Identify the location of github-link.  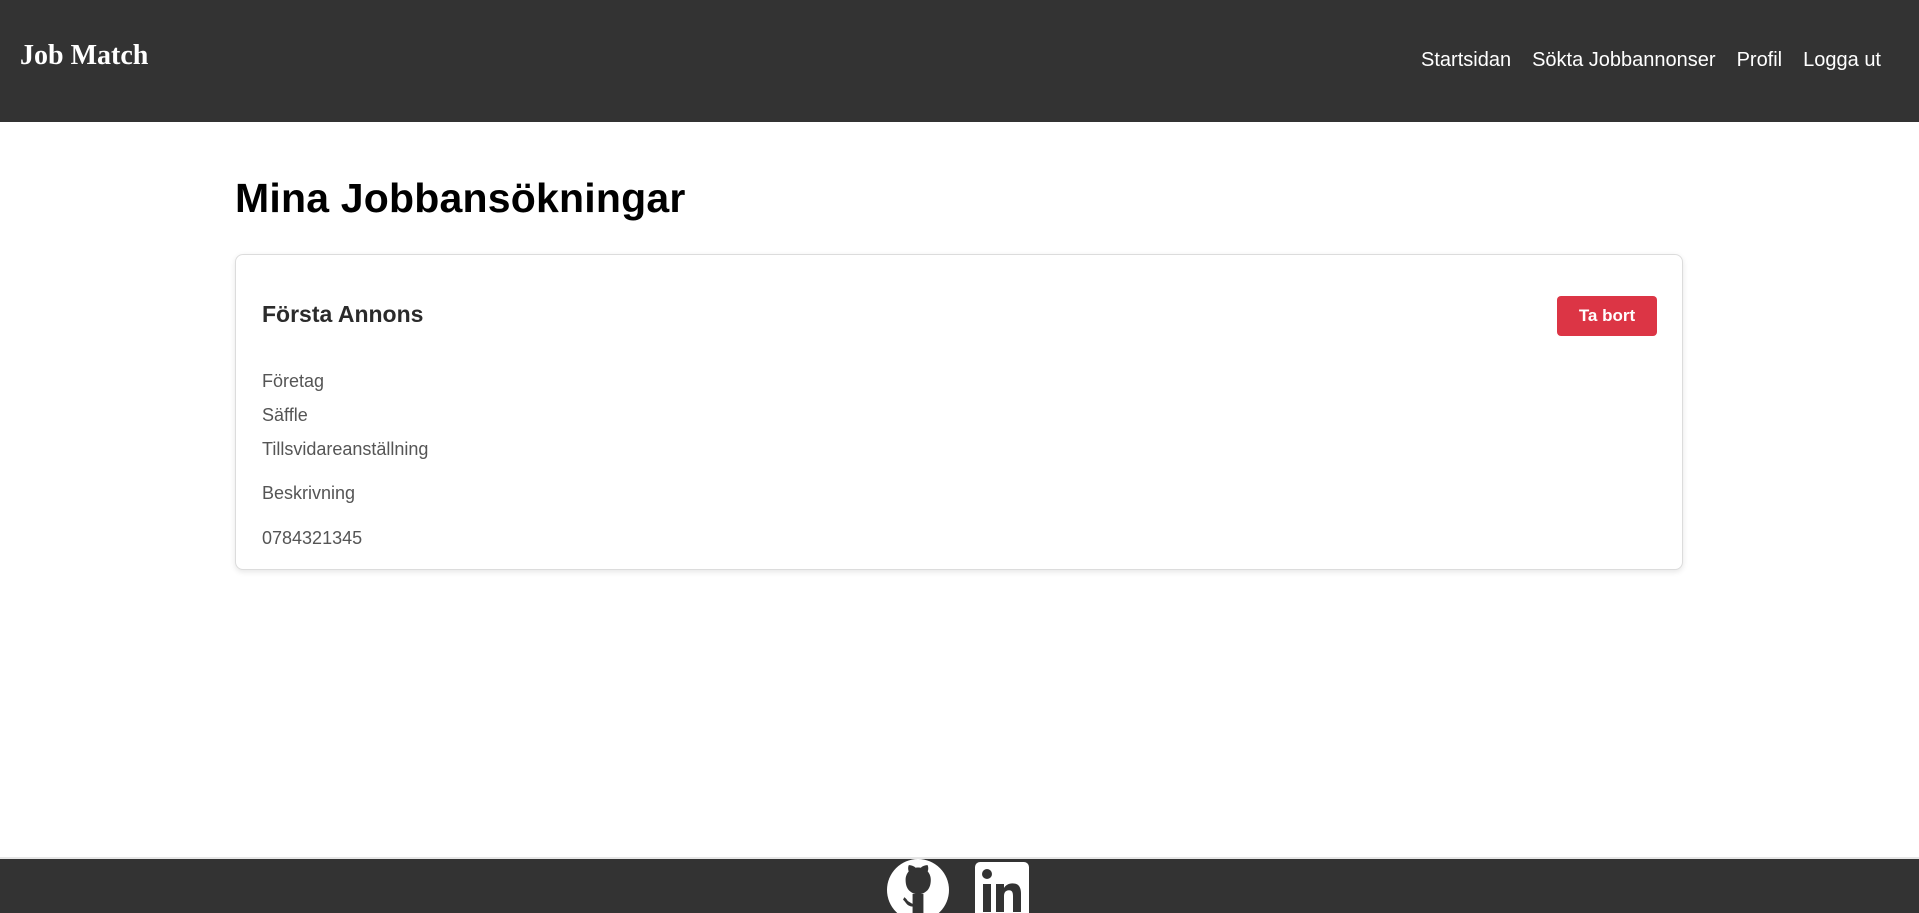
(918, 886).